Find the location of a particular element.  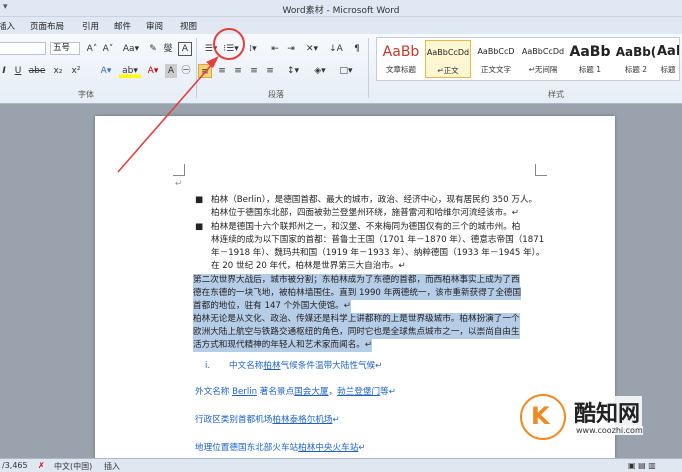

watermark: K 酷知网 www.coozhi.com is located at coordinates (600, 423).